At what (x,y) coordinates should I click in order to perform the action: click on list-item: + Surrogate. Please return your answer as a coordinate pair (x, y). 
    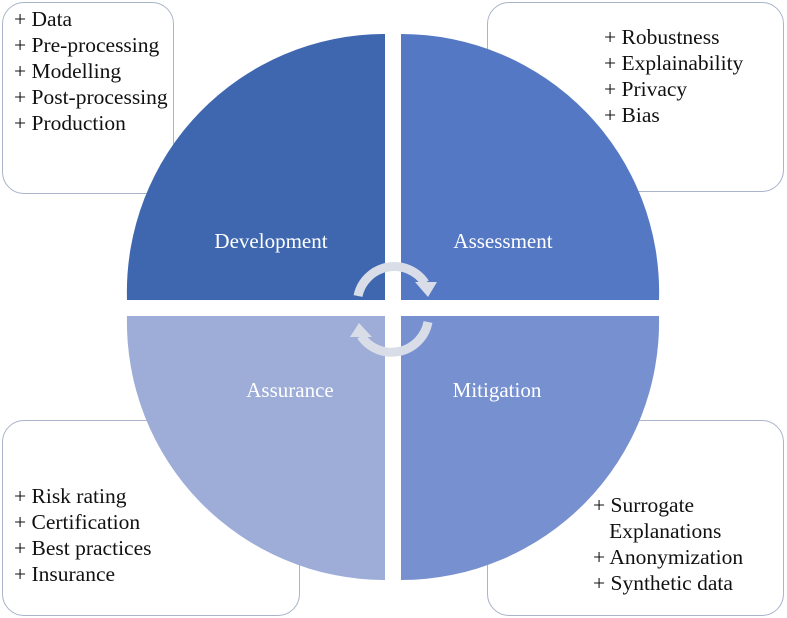
    Looking at the image, I should click on (644, 505).